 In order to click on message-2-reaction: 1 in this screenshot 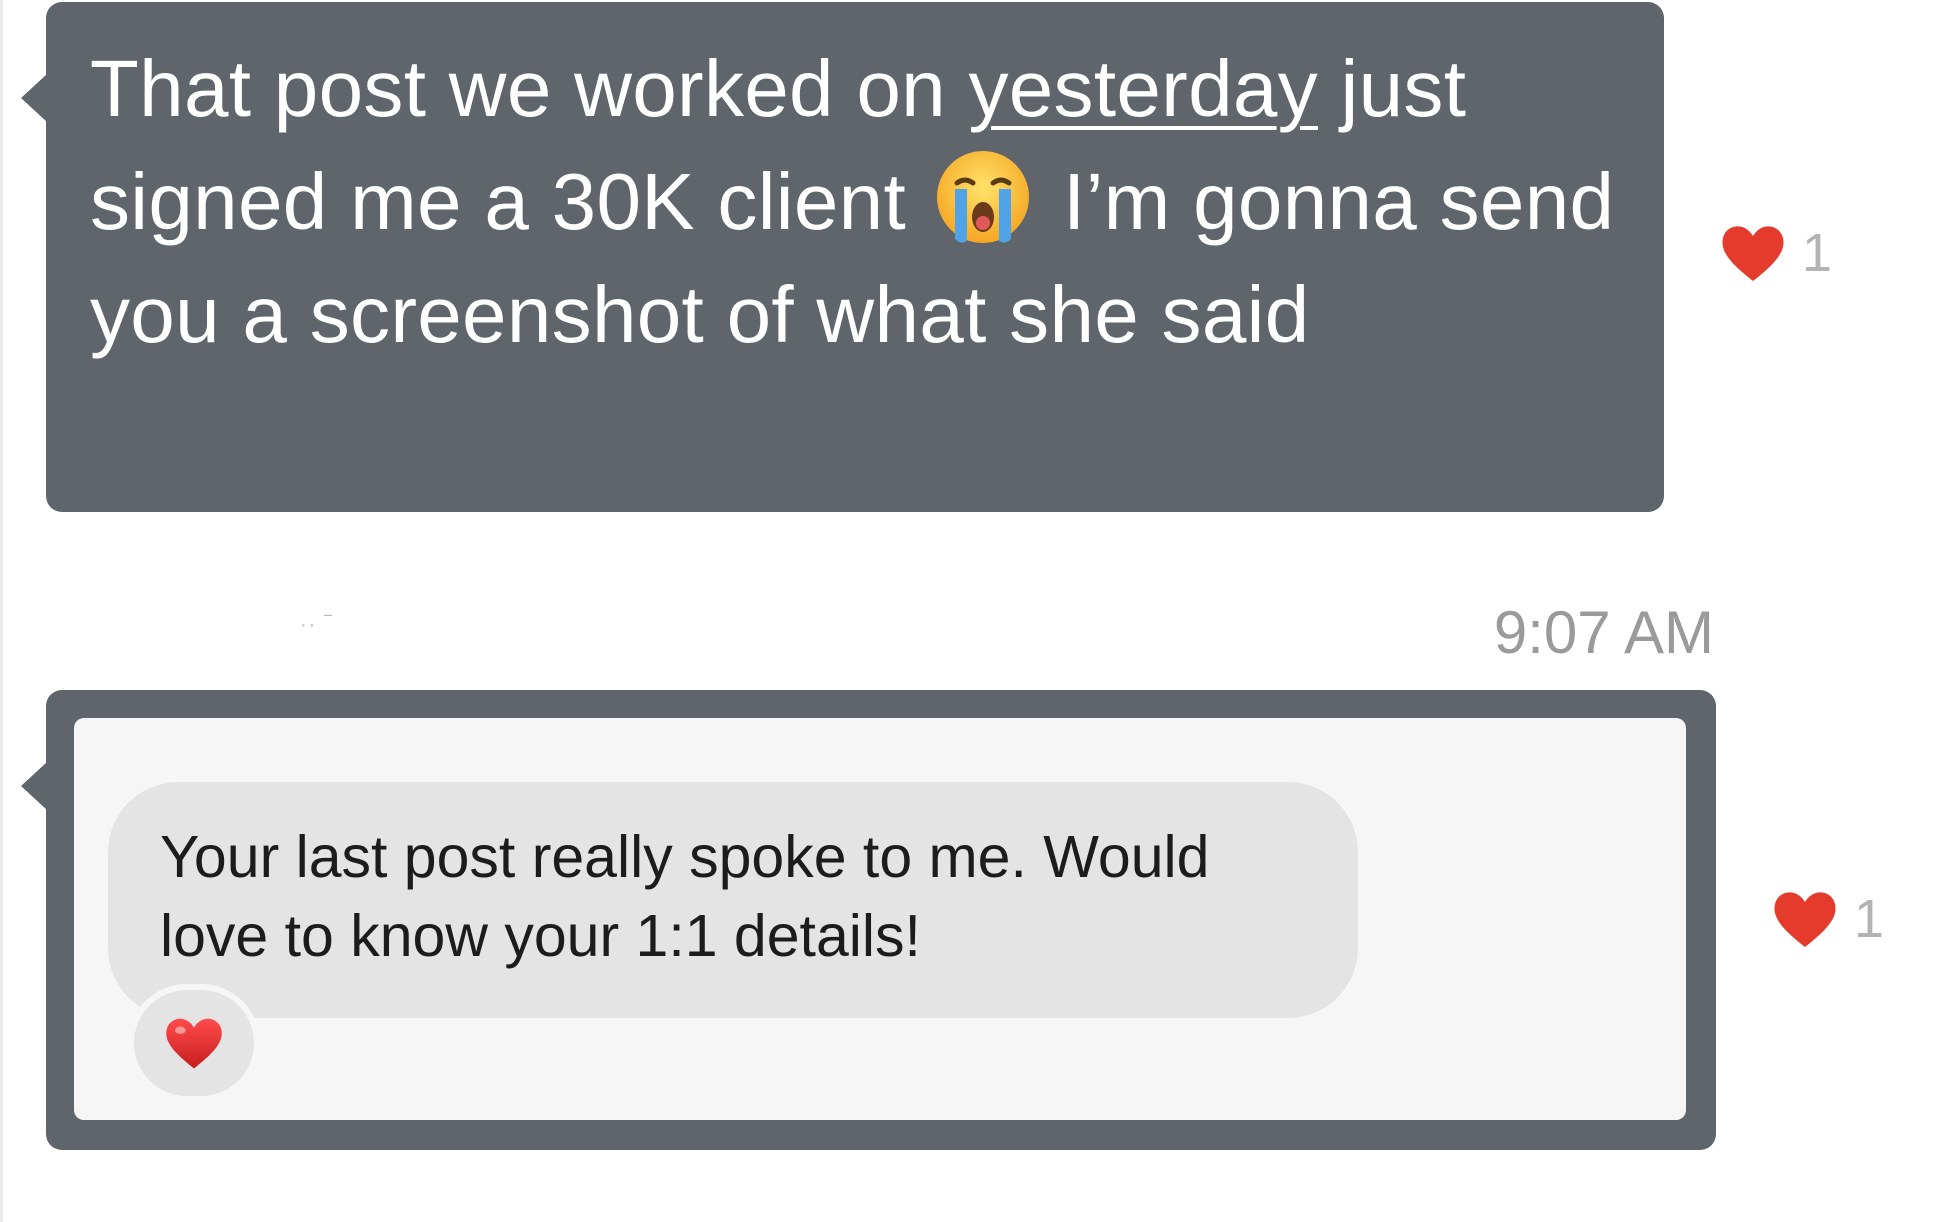, I will do `click(1828, 919)`.